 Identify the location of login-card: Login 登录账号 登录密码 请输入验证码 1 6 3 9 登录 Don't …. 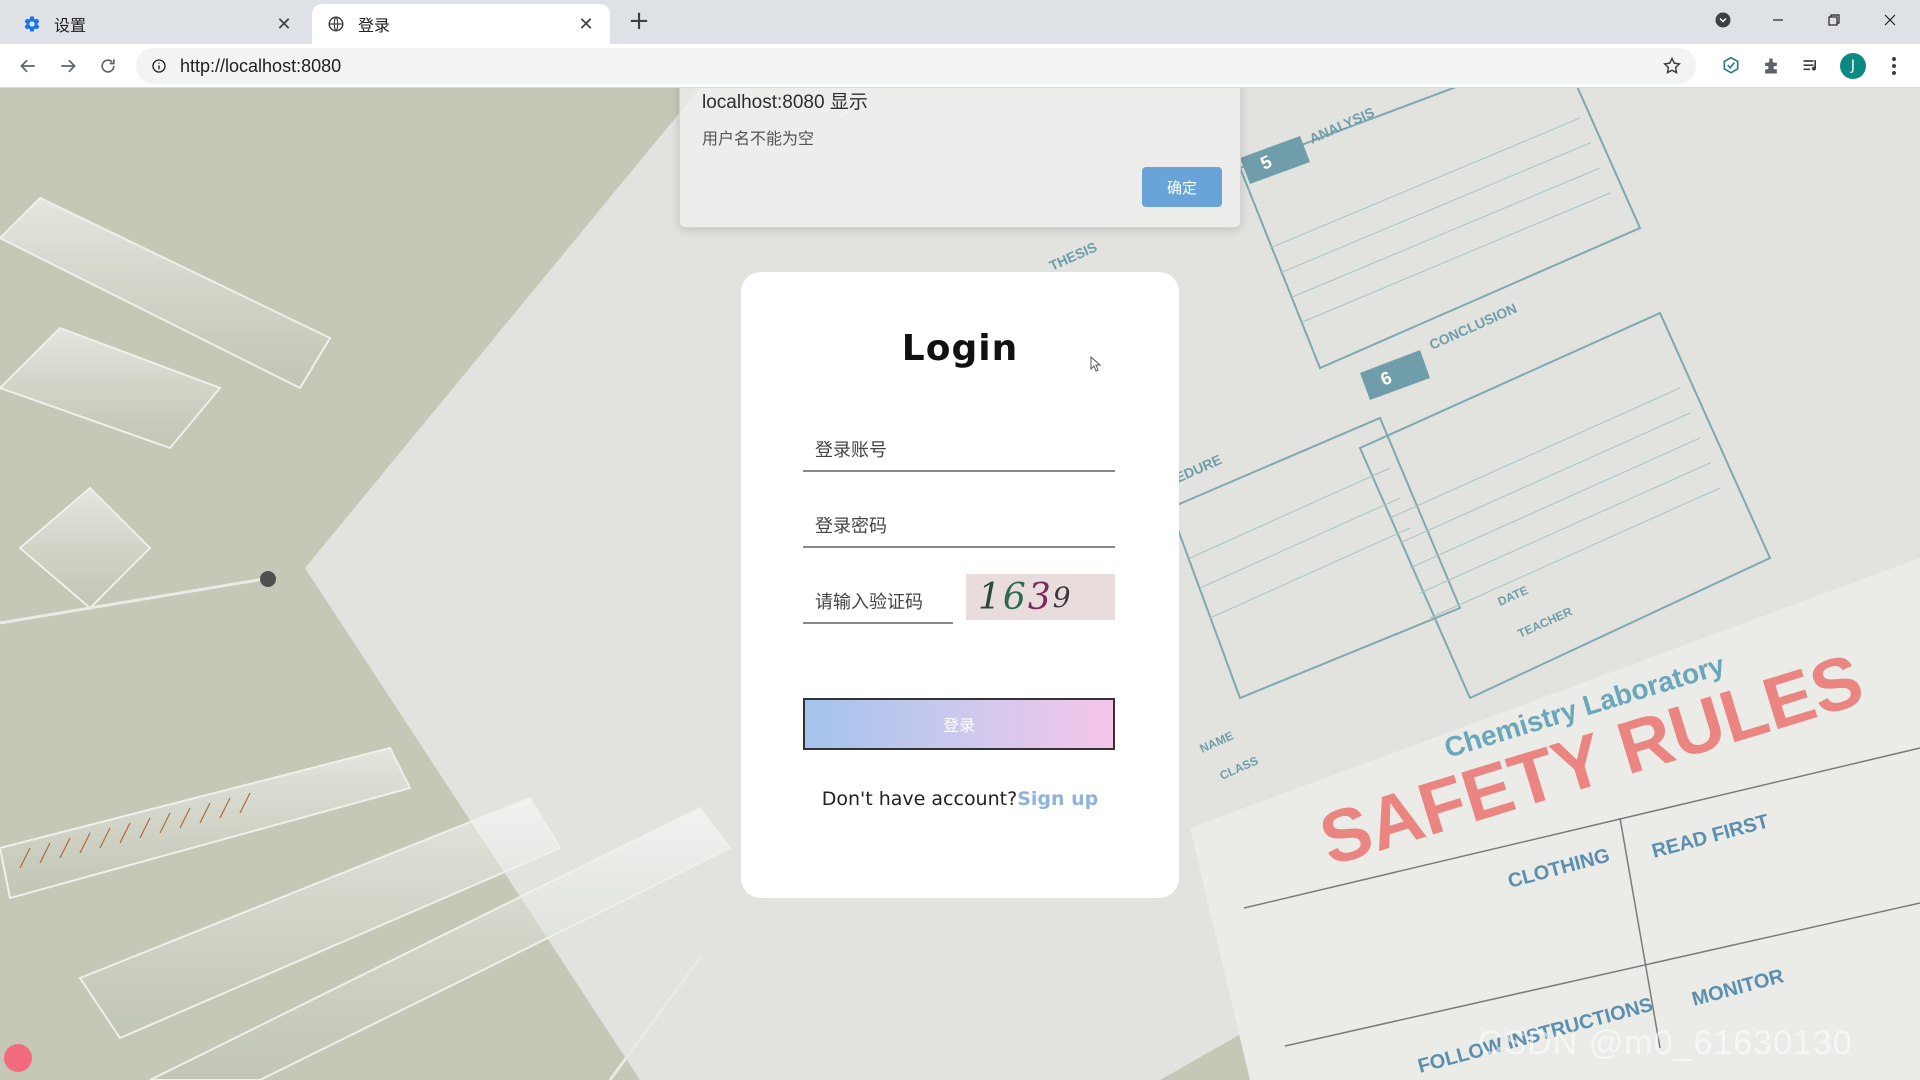
(960, 585).